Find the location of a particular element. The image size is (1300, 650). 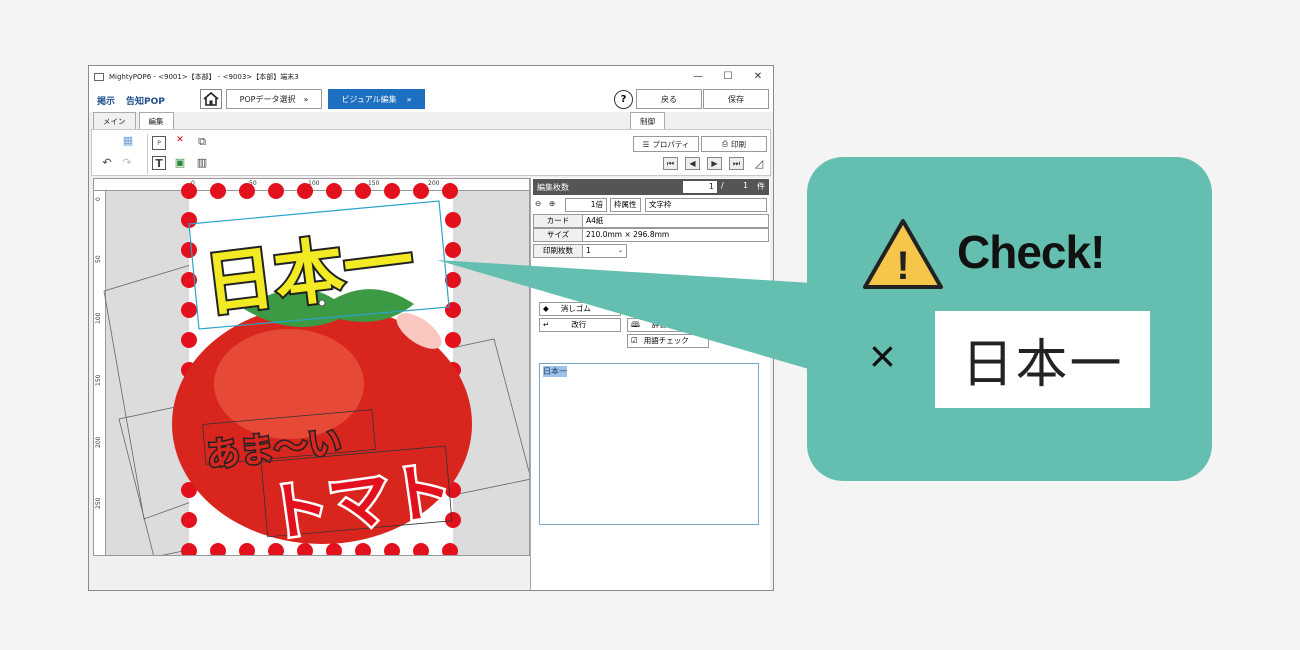

prop-key: 印刷枚数 is located at coordinates (558, 251).